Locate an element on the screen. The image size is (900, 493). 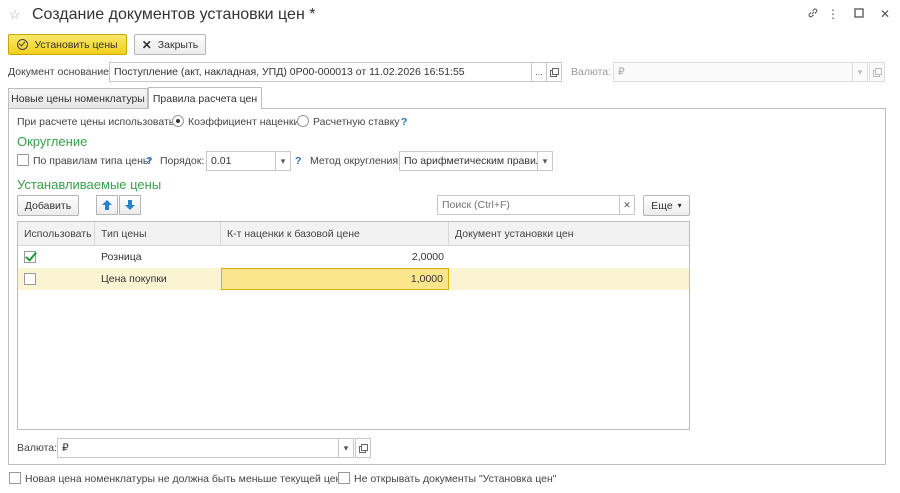
check-circle-icon is located at coordinates (23, 44).